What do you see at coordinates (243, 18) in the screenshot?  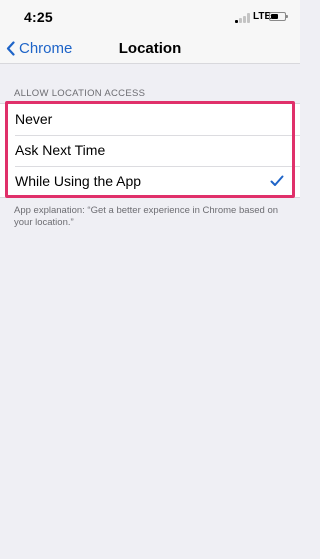 I see `cellular-signal-icon` at bounding box center [243, 18].